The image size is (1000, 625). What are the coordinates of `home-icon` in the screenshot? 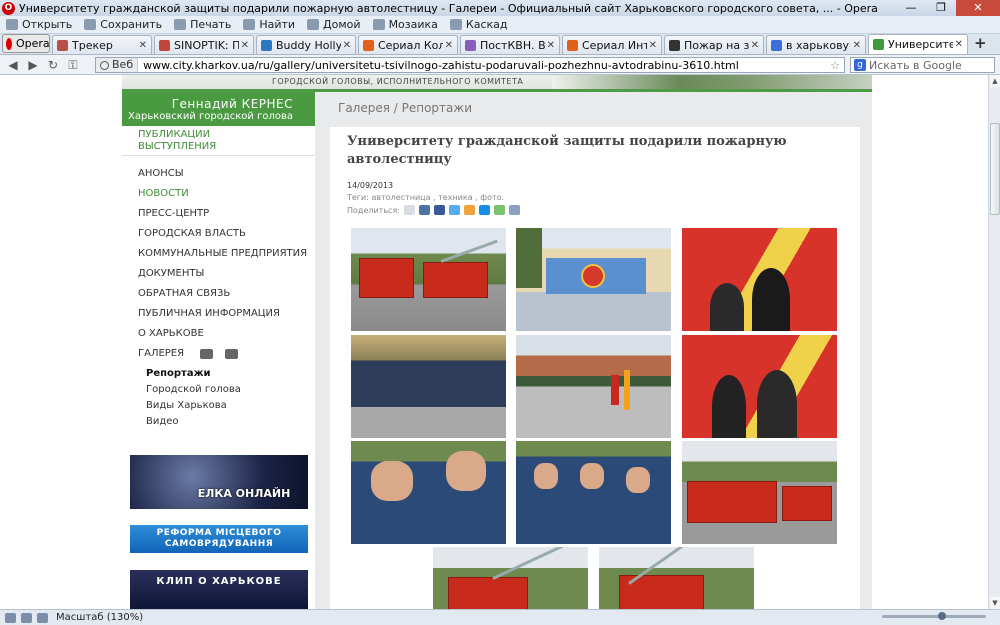 It's located at (313, 24).